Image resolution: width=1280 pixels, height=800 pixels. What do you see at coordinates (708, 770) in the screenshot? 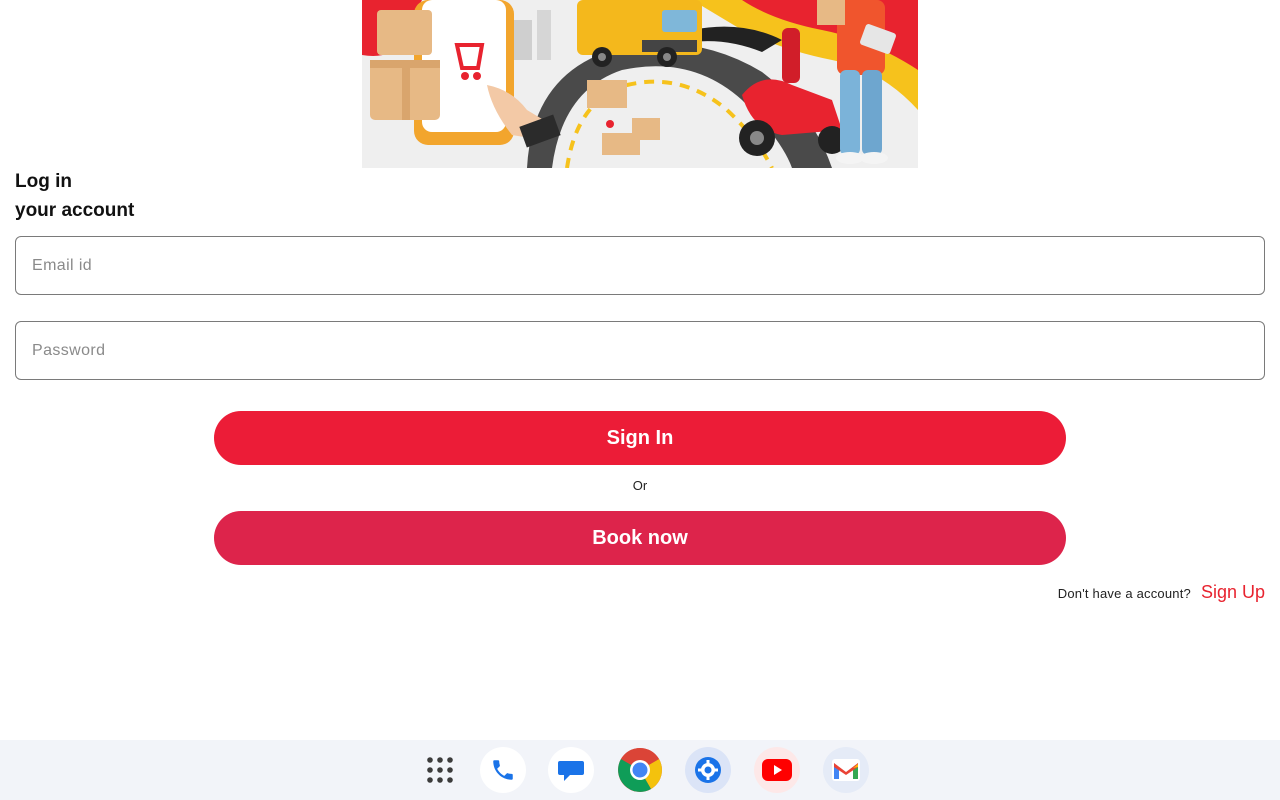
I see `settings-icon` at bounding box center [708, 770].